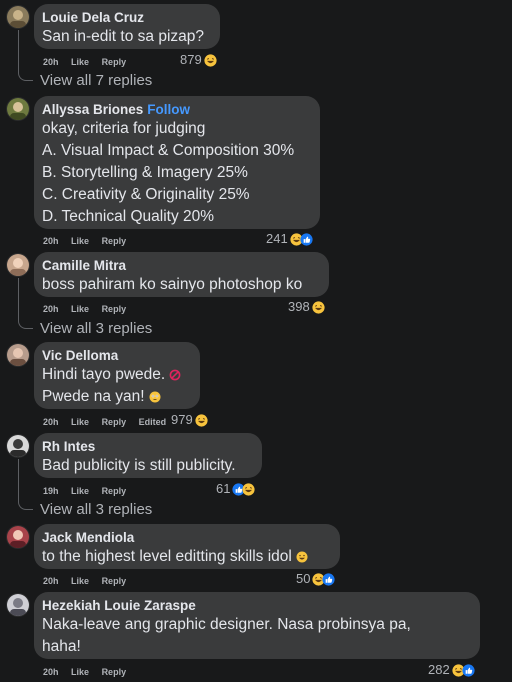 The height and width of the screenshot is (682, 512). Describe the element at coordinates (181, 266) in the screenshot. I see `comment-author: Camille Mitra` at that location.